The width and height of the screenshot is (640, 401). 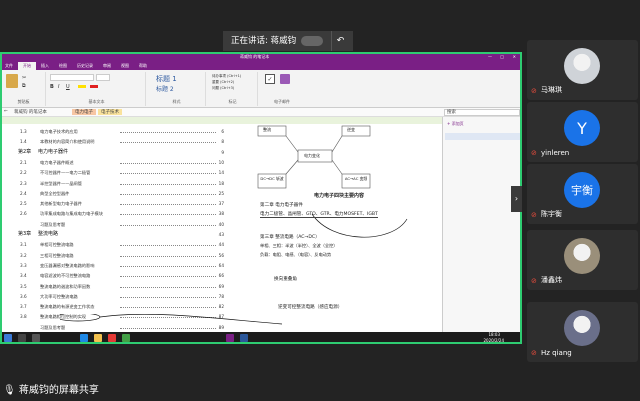 I want to click on toc-number: 2.5, so click(x=23, y=204).